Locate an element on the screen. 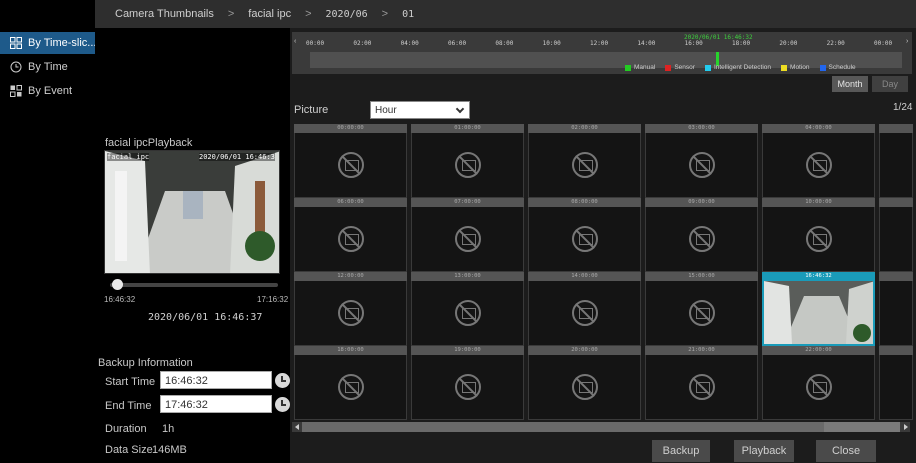 Image resolution: width=916 pixels, height=463 pixels. time-slice-icon is located at coordinates (16, 43).